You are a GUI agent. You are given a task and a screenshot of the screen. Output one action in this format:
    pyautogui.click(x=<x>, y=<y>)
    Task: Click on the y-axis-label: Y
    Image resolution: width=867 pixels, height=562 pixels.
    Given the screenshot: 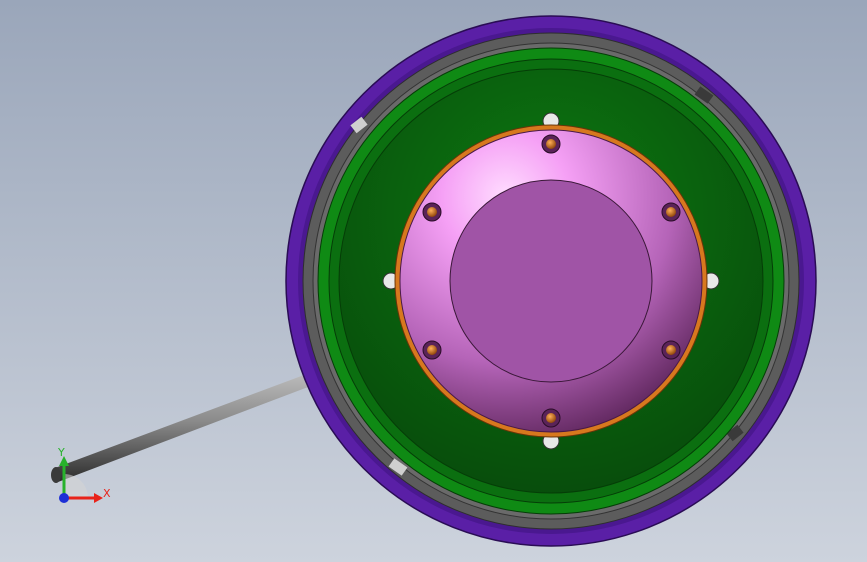 What is the action you would take?
    pyautogui.click(x=61, y=452)
    